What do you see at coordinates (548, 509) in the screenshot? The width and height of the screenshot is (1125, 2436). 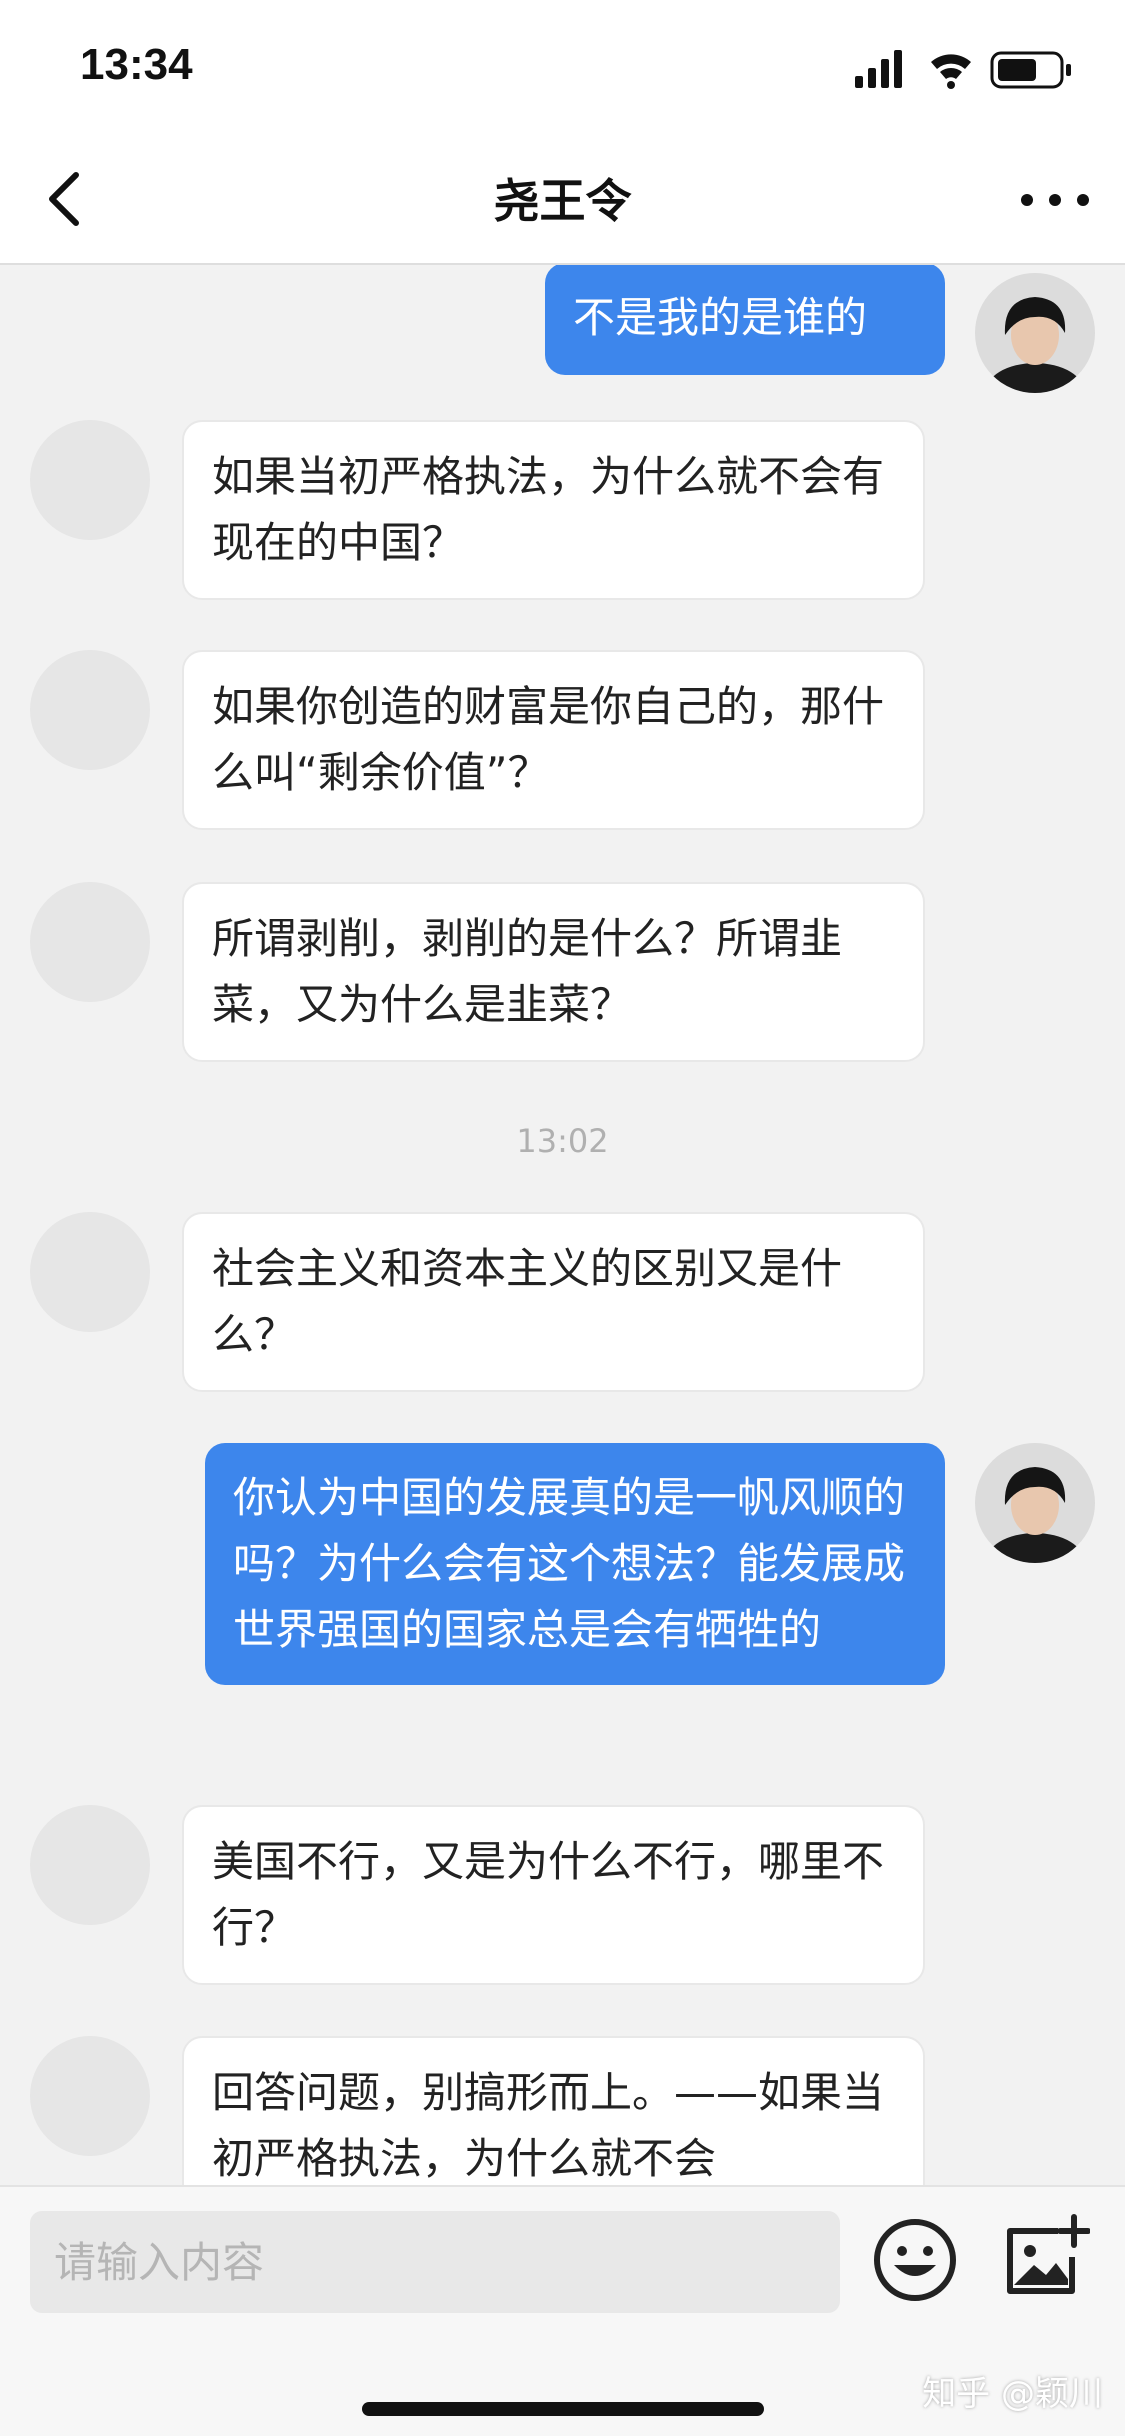 I see `message-text: 如果当初严格执法，为什么就不会有现在的中国？` at bounding box center [548, 509].